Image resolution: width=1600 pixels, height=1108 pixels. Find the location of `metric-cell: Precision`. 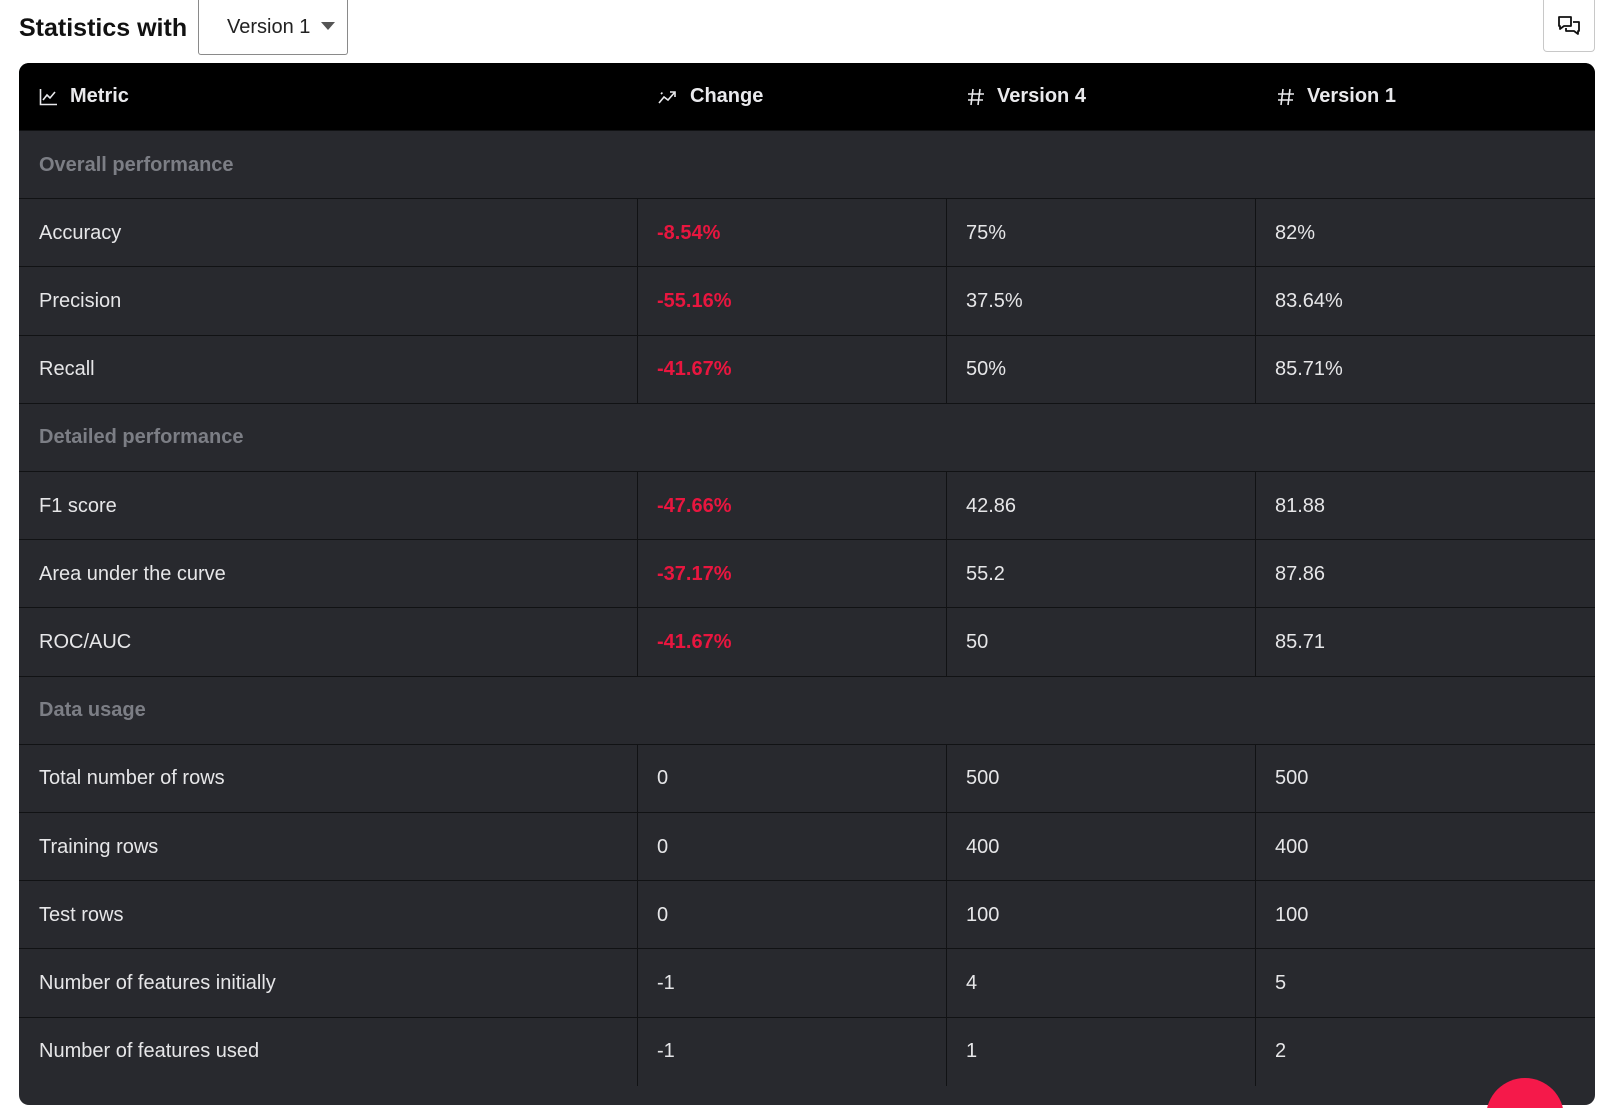

metric-cell: Precision is located at coordinates (80, 300).